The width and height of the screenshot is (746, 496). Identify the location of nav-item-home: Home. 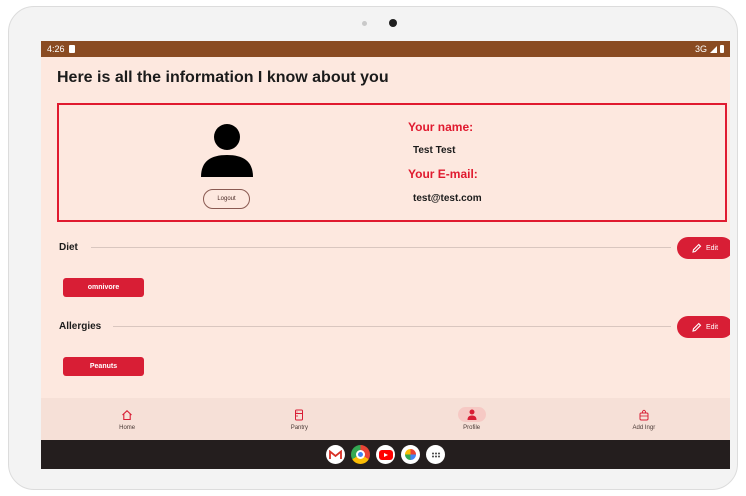
(127, 419).